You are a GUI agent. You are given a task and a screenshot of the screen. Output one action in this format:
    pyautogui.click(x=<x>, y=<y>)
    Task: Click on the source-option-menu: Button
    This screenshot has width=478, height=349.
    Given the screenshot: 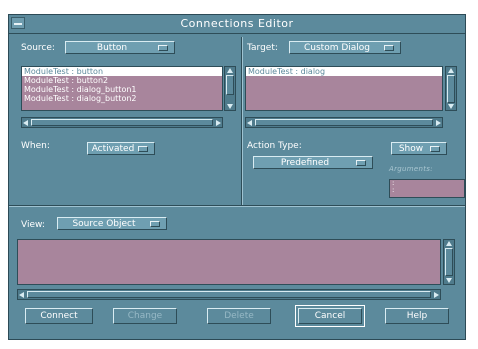 What is the action you would take?
    pyautogui.click(x=120, y=47)
    